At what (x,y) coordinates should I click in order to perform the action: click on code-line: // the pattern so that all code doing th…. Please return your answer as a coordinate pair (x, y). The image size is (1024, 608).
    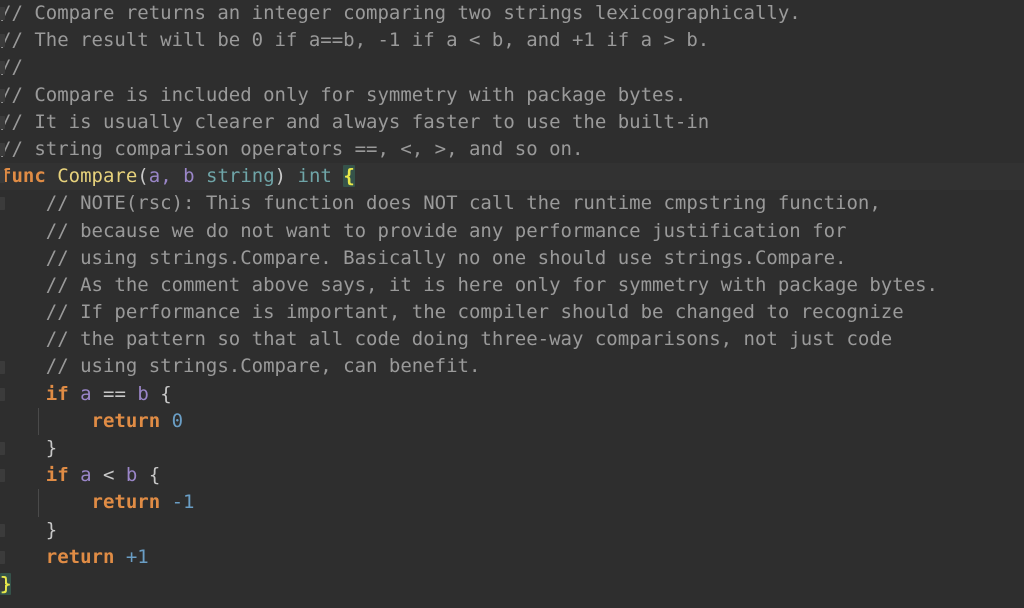
    Looking at the image, I should click on (512, 339).